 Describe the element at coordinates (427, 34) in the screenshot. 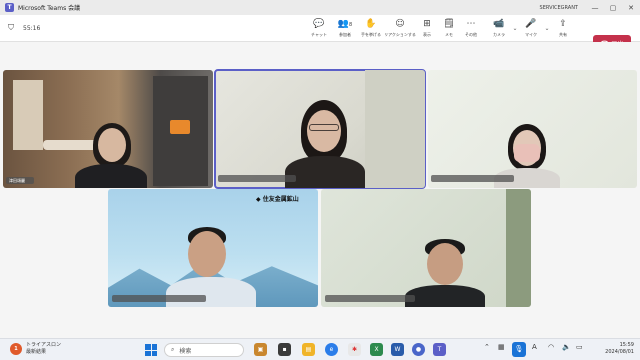

I see `view-label: 表示` at that location.